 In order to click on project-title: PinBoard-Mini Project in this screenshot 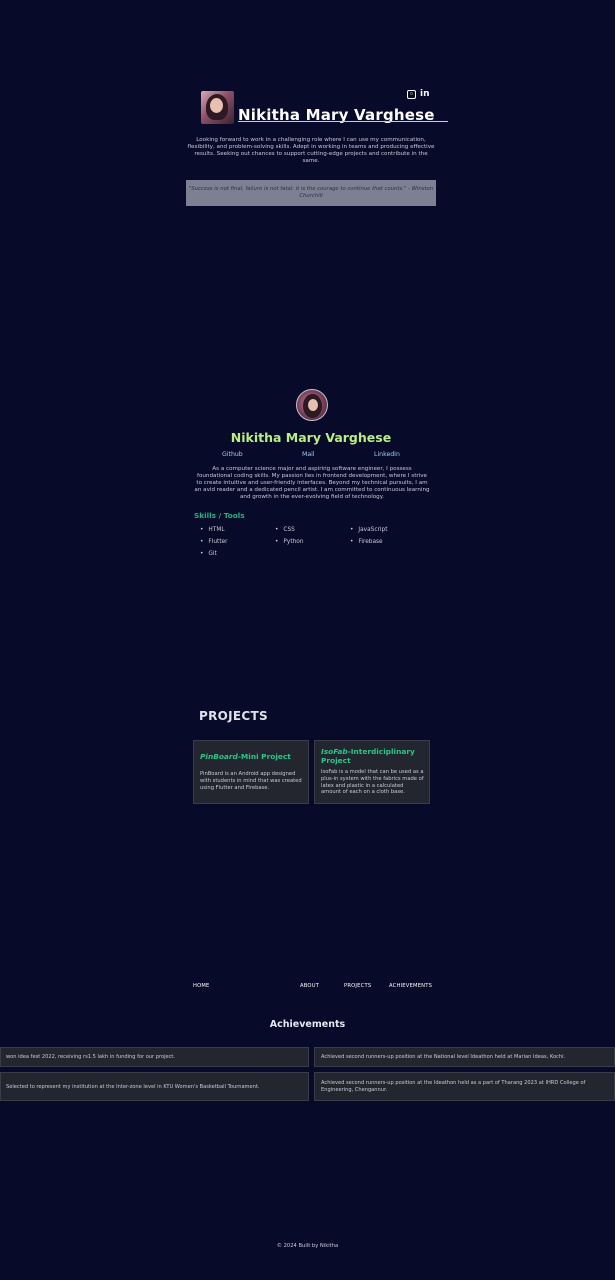, I will do `click(245, 756)`.